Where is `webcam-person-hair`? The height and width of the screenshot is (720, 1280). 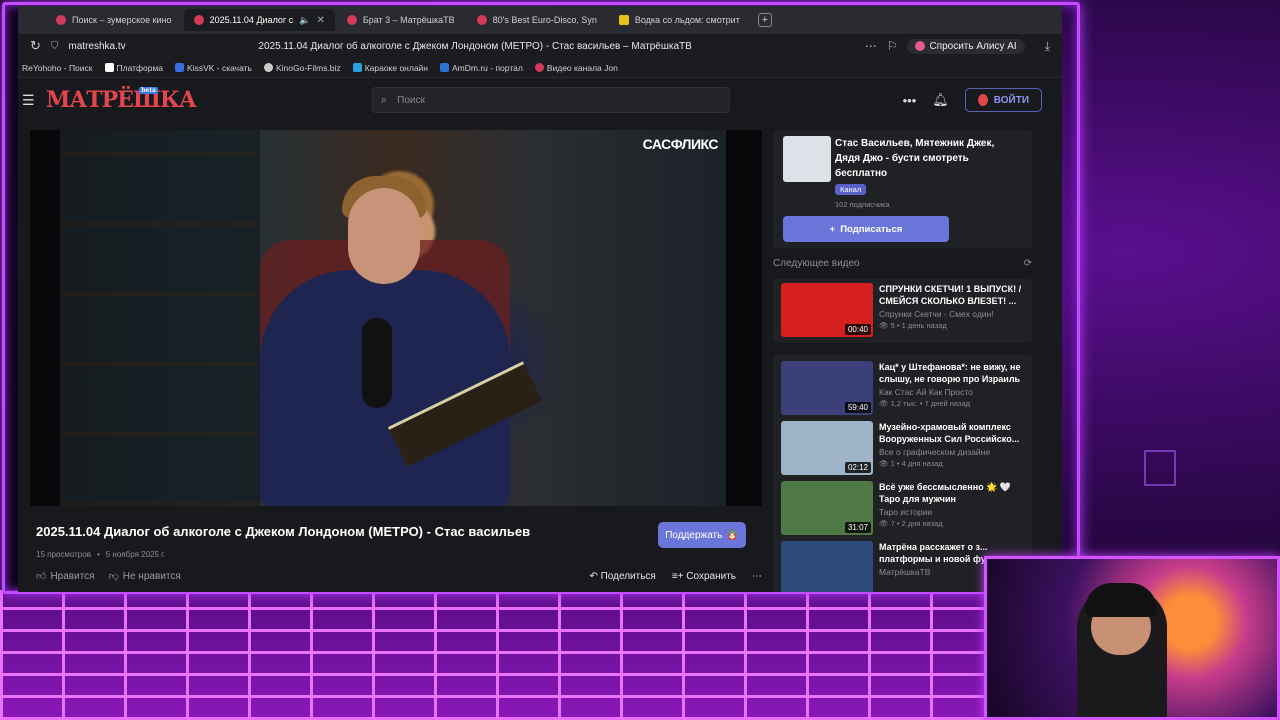 webcam-person-hair is located at coordinates (1121, 600).